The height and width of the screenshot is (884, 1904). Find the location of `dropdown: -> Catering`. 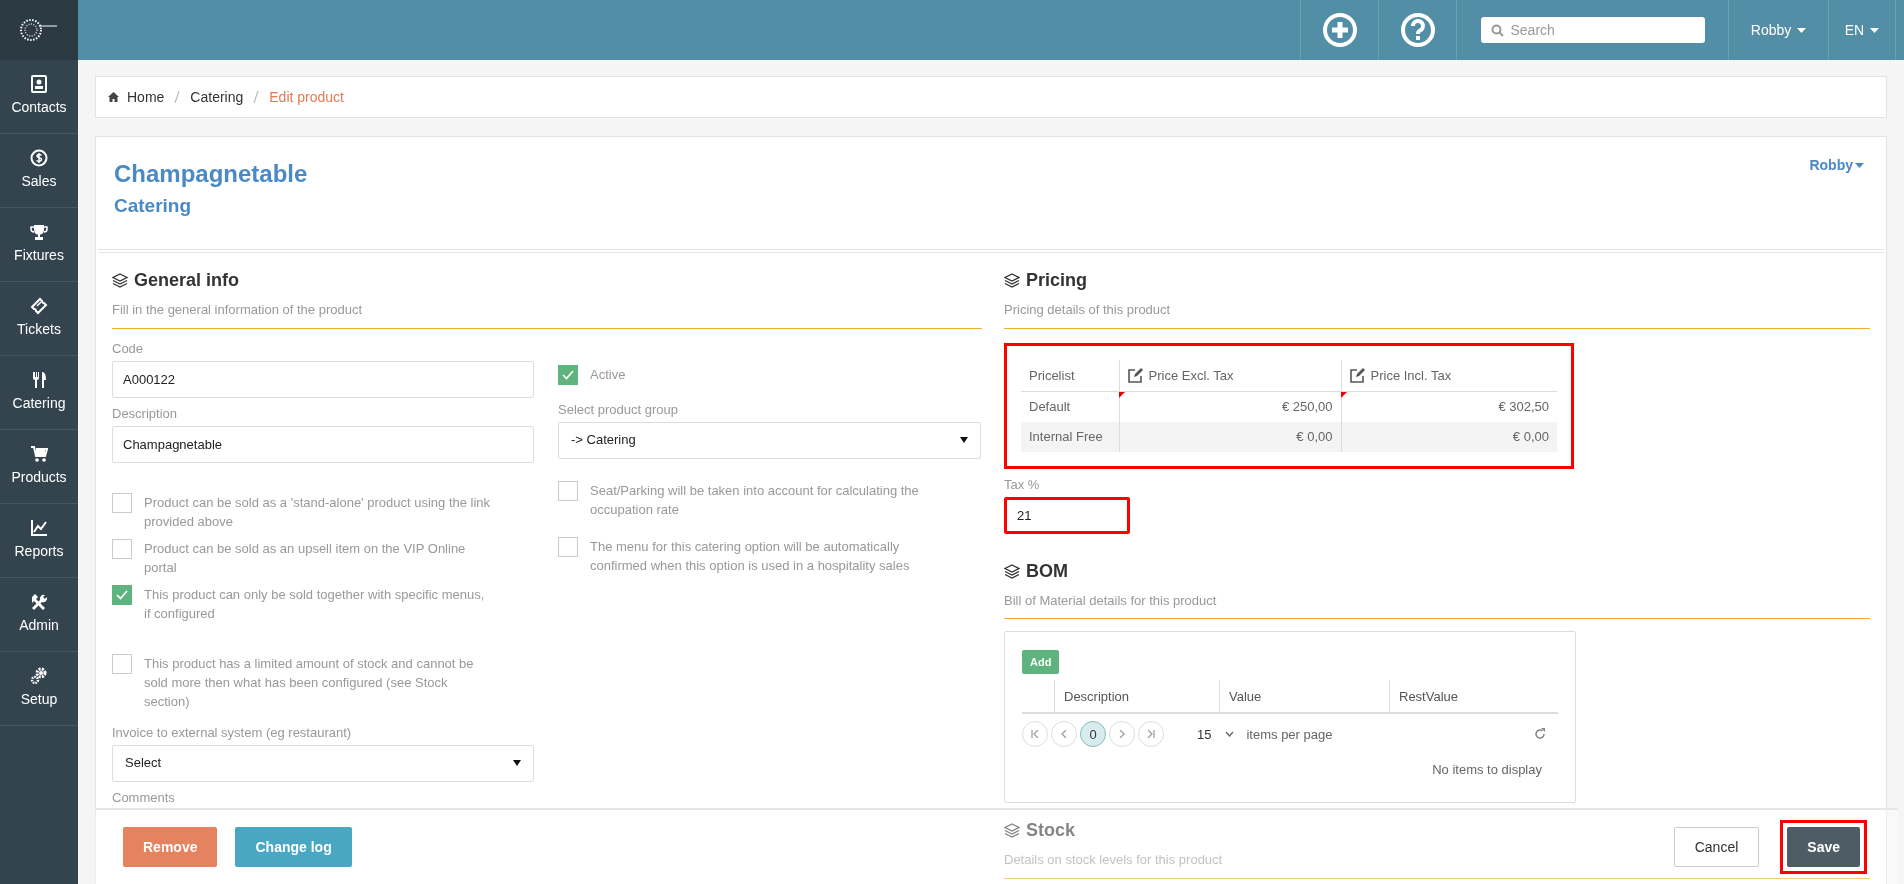

dropdown: -> Catering is located at coordinates (769, 440).